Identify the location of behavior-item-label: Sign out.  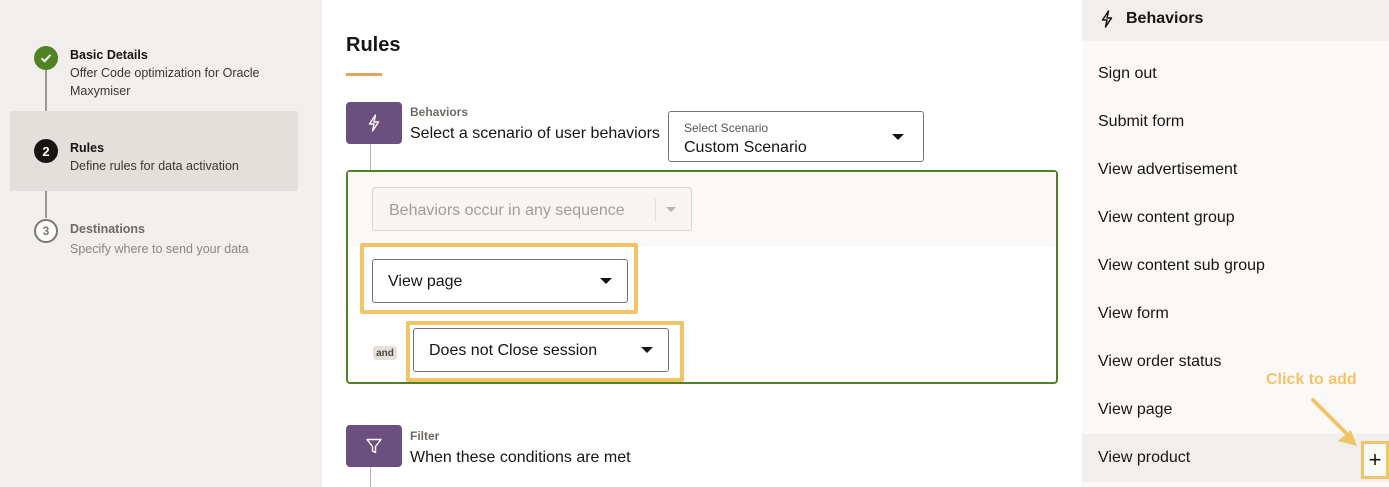
(1127, 73).